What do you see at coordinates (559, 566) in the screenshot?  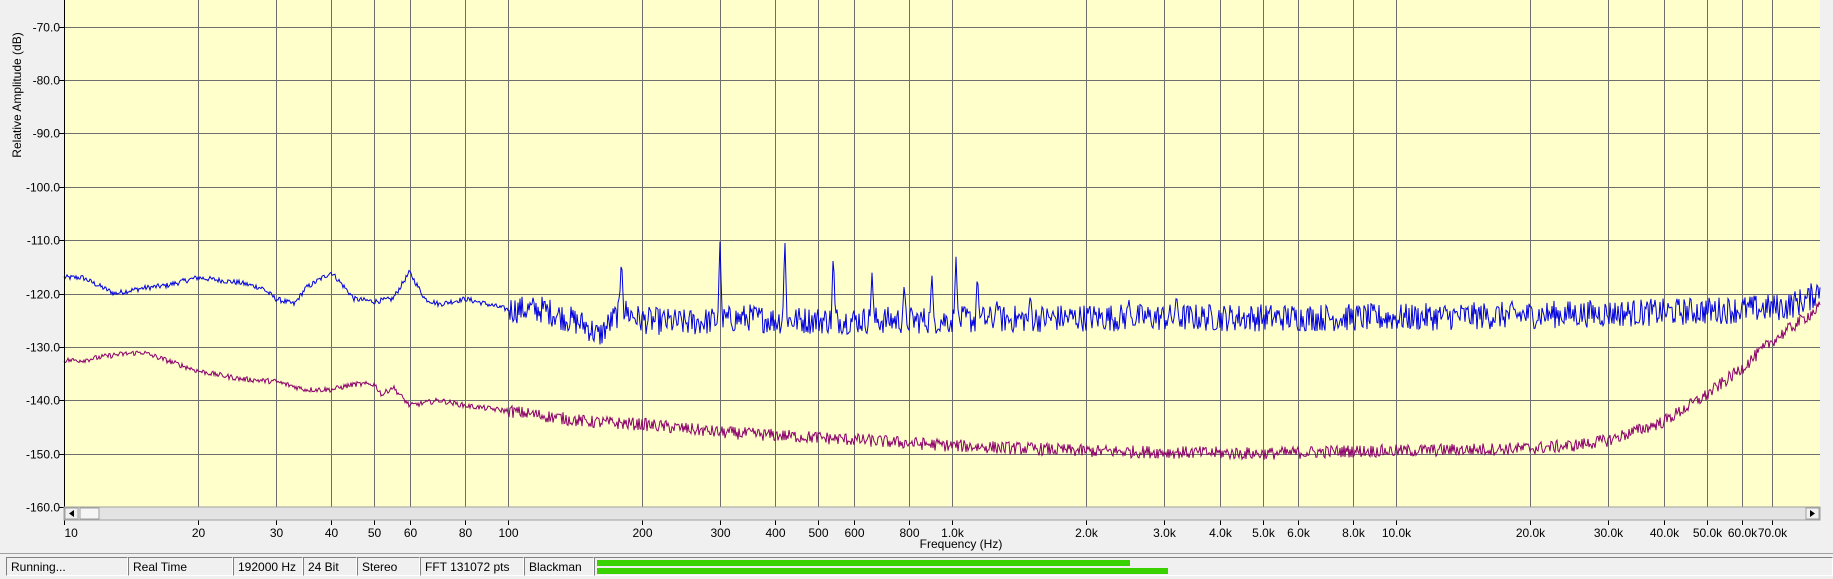 I see `status-window: Blackman` at bounding box center [559, 566].